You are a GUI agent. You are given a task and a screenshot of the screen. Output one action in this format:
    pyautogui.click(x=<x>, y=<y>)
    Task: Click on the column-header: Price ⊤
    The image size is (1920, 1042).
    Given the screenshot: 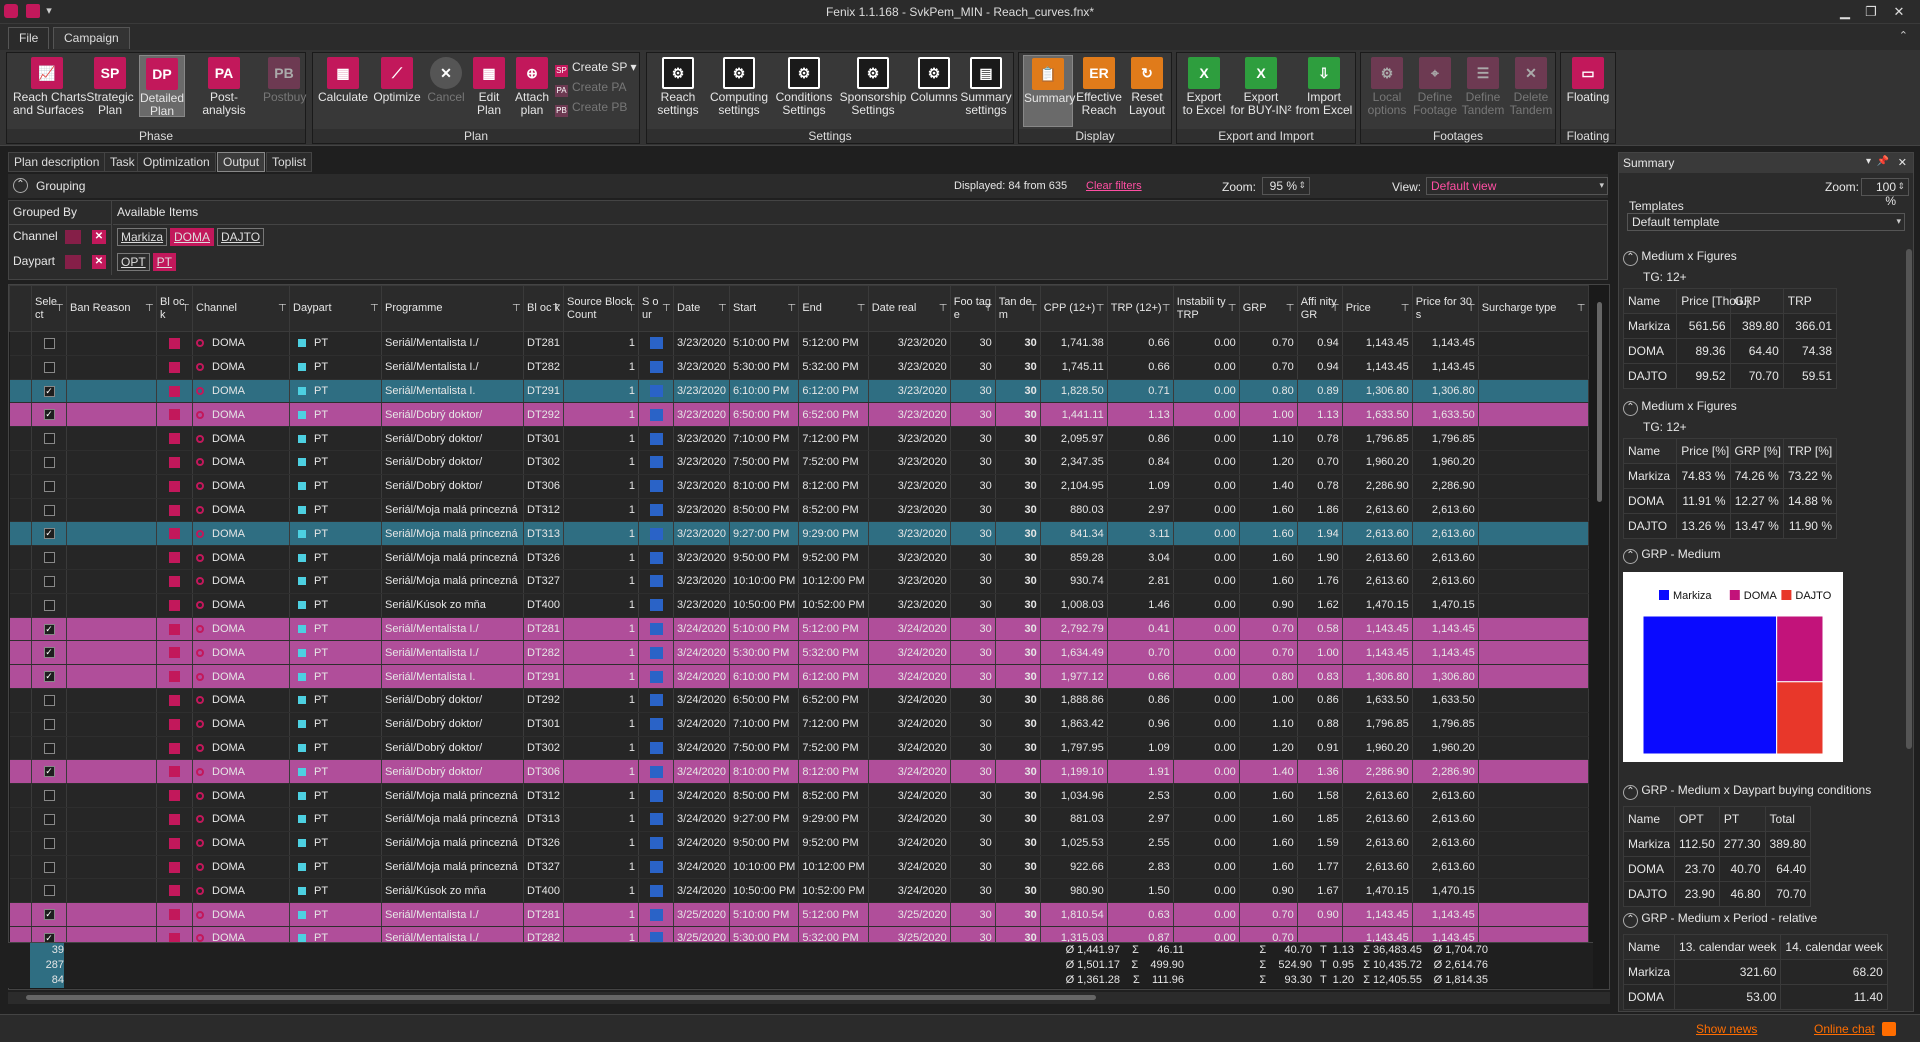 What is the action you would take?
    pyautogui.click(x=1377, y=308)
    